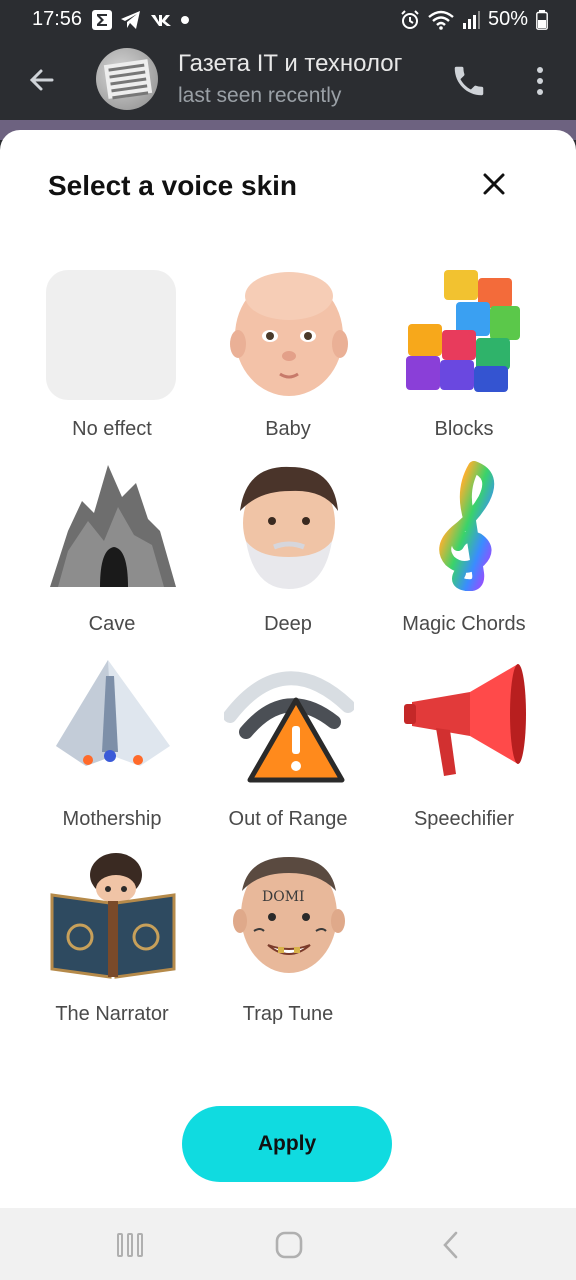  I want to click on nav-back-icon, so click(451, 1245).